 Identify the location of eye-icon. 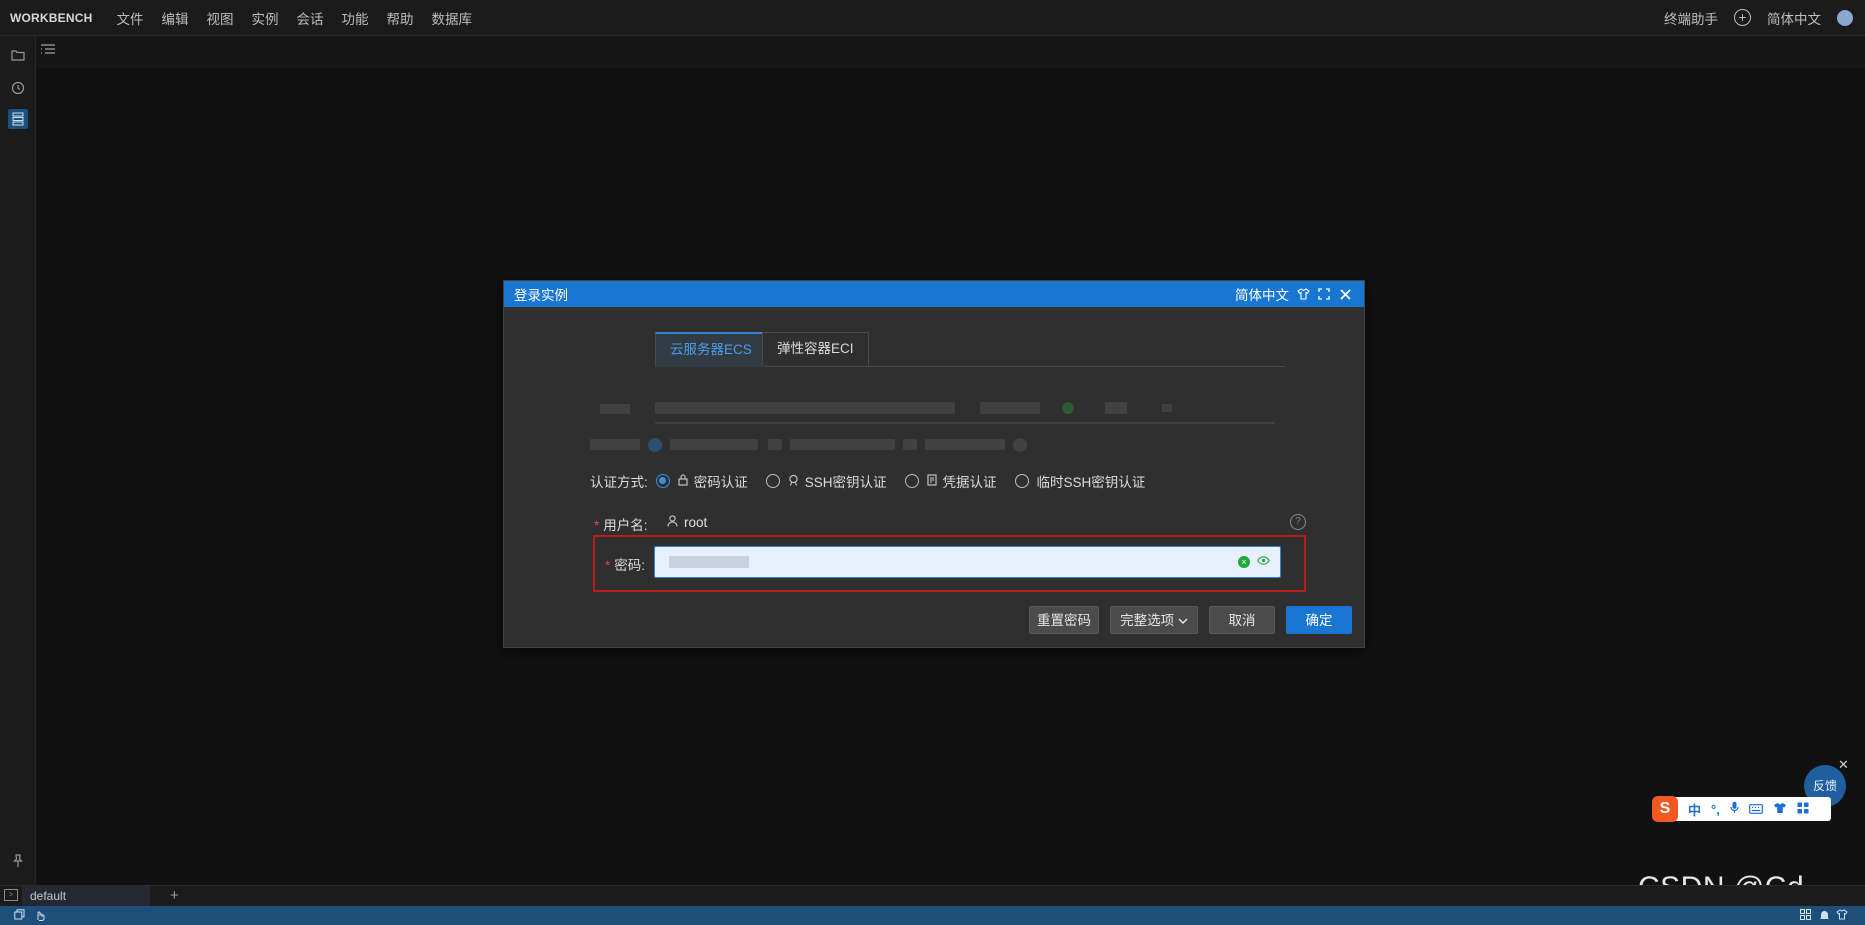
(1263, 561).